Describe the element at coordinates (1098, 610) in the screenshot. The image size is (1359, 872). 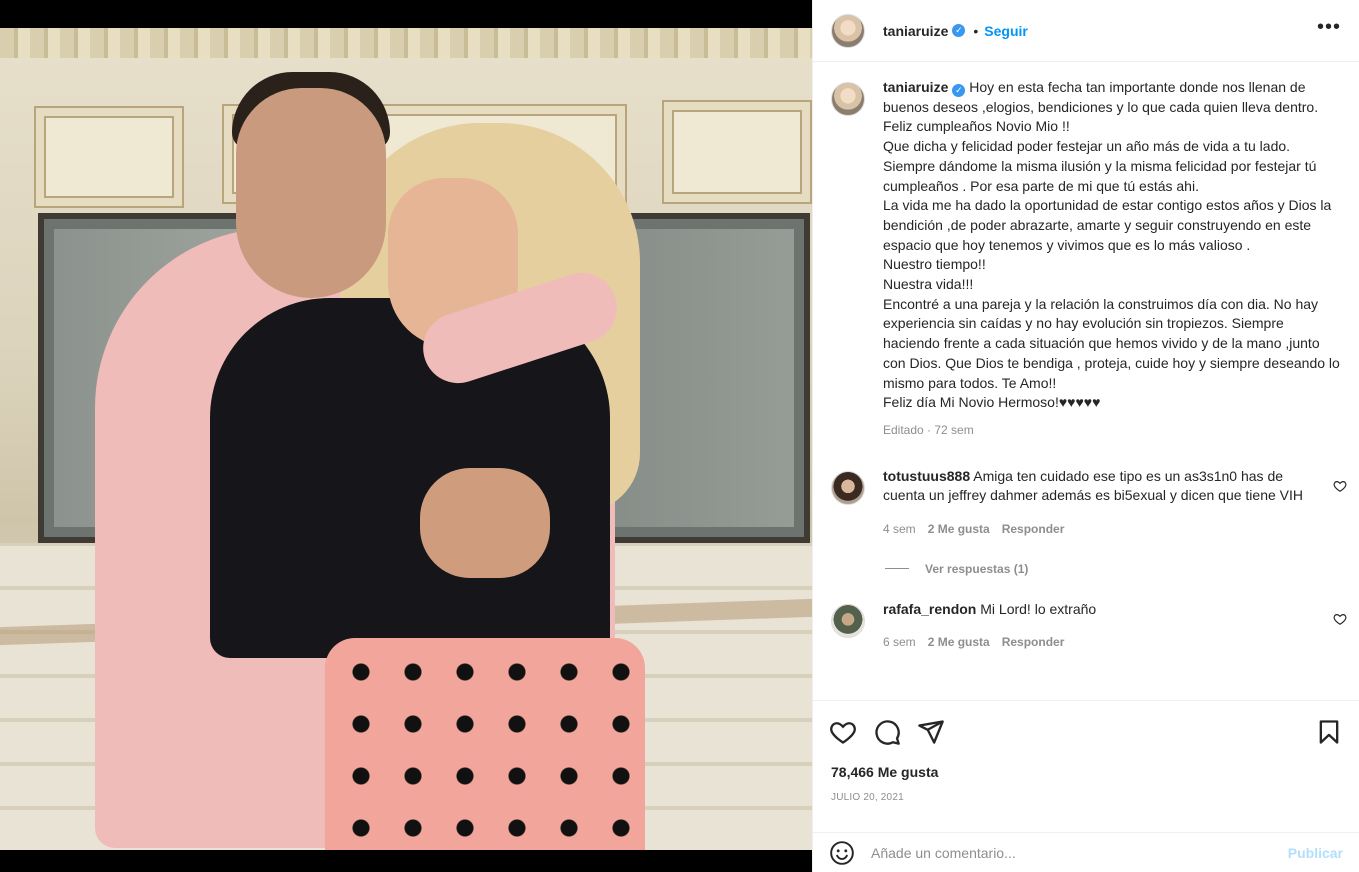
I see `comment-body: rafafa_rendon Mi Lord! lo extraño` at that location.